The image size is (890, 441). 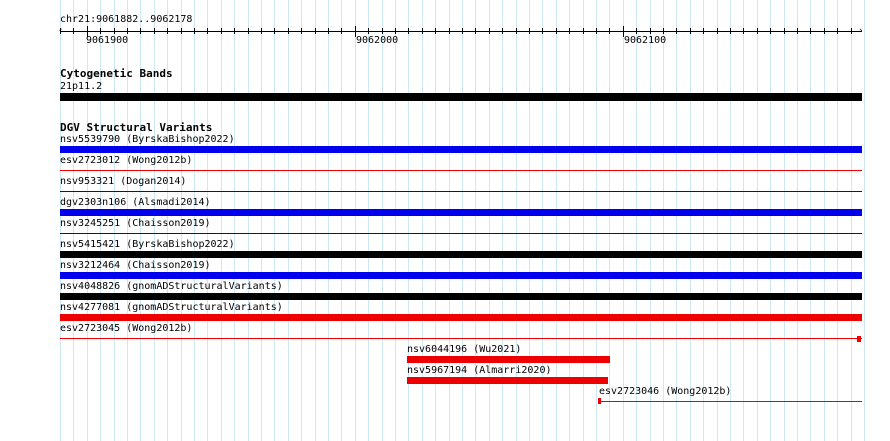 What do you see at coordinates (135, 223) in the screenshot?
I see `variant-label: nsv3245251 (Chaisson2019)` at bounding box center [135, 223].